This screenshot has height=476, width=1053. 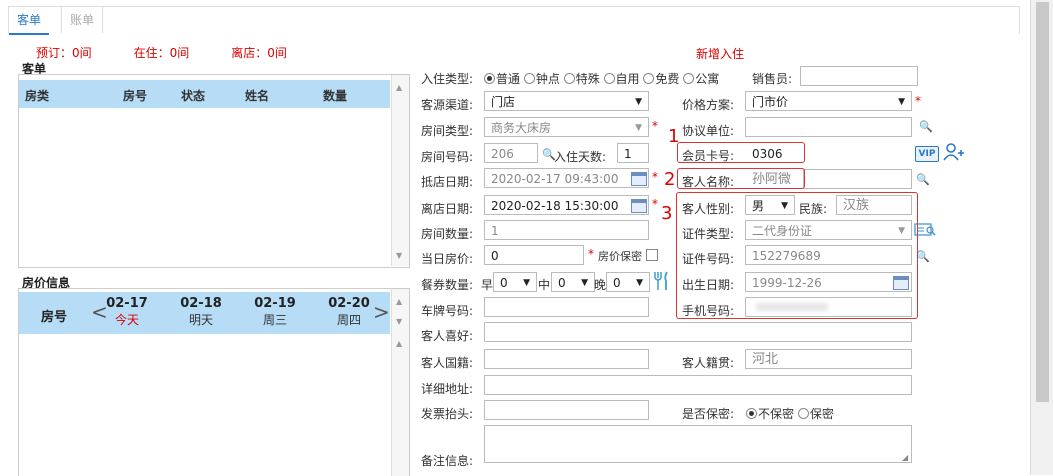 What do you see at coordinates (708, 105) in the screenshot?
I see `price-plan-label: 价格方案:` at bounding box center [708, 105].